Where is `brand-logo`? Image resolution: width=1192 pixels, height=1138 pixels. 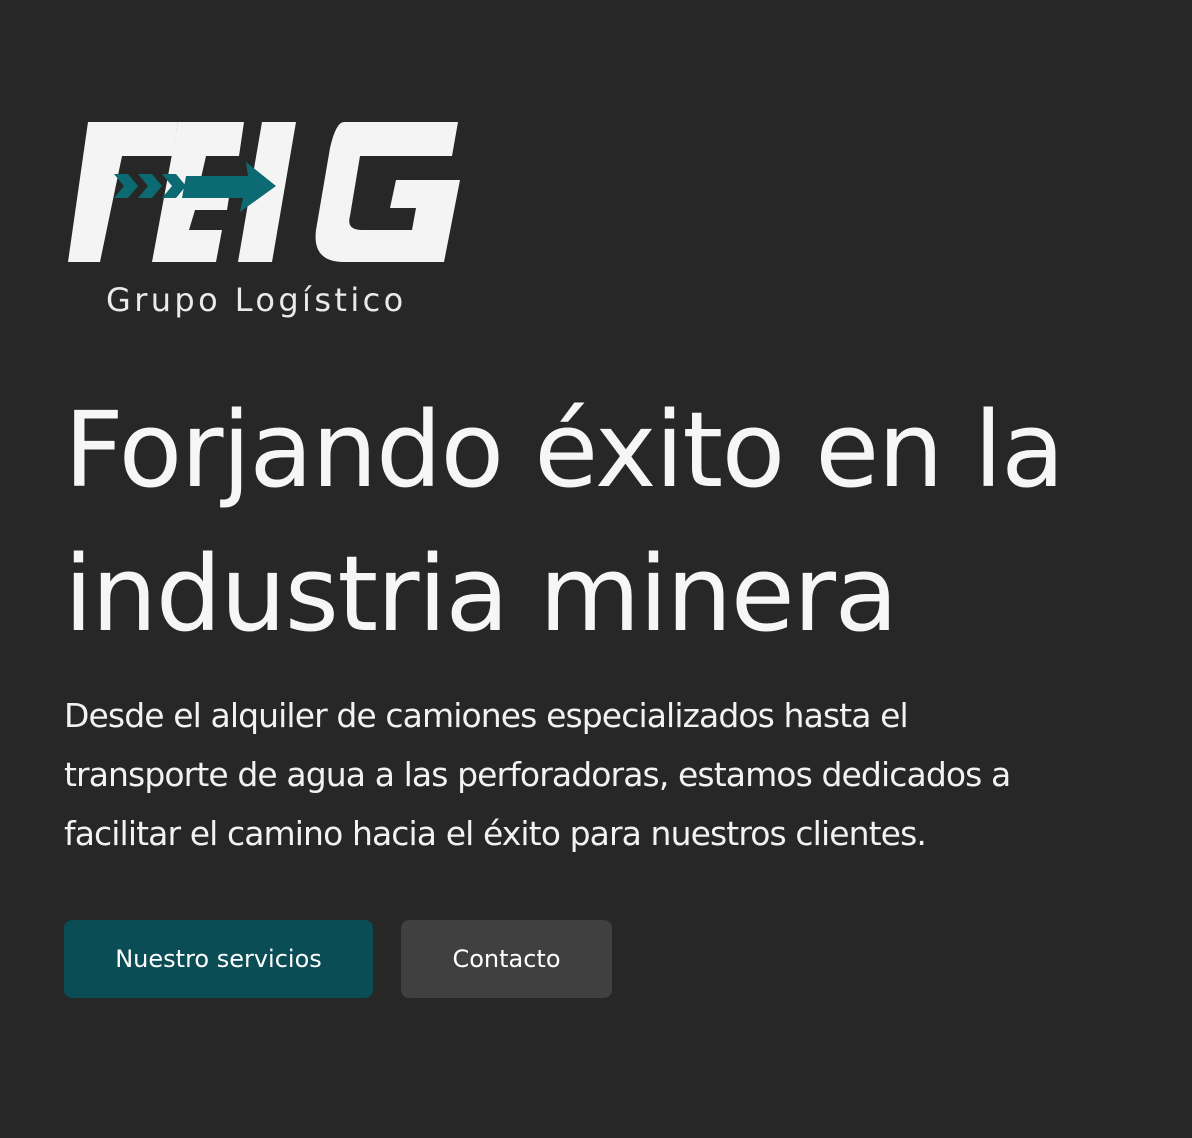
brand-logo is located at coordinates (266, 193).